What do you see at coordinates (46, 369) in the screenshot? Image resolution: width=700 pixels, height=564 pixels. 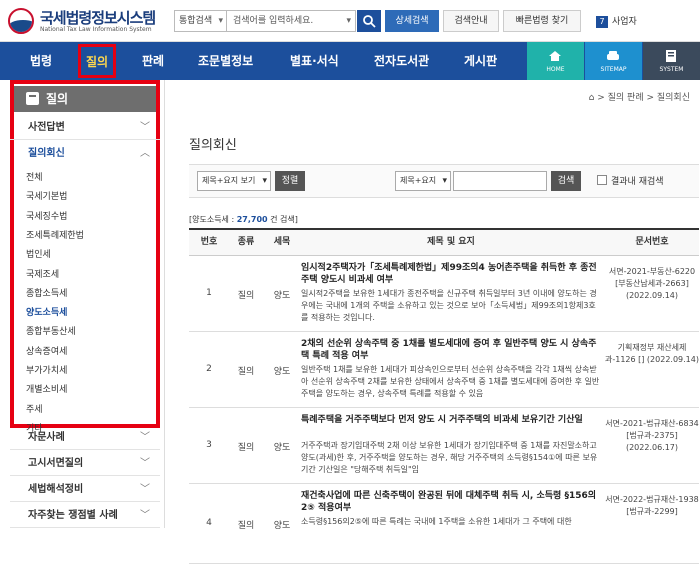 I see `sidebar-item-10: 부가가치세` at bounding box center [46, 369].